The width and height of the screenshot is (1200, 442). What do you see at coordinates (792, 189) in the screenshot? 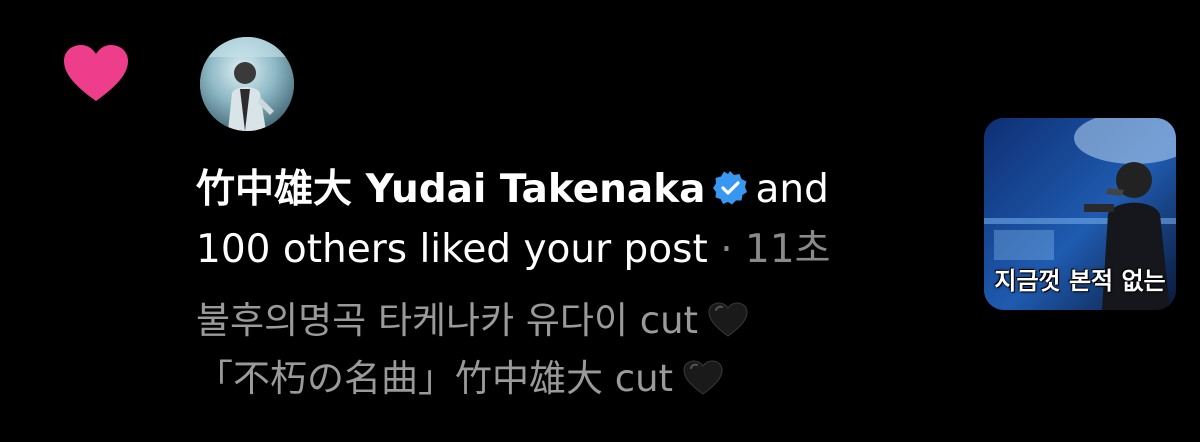
I see `action-text-1: and` at bounding box center [792, 189].